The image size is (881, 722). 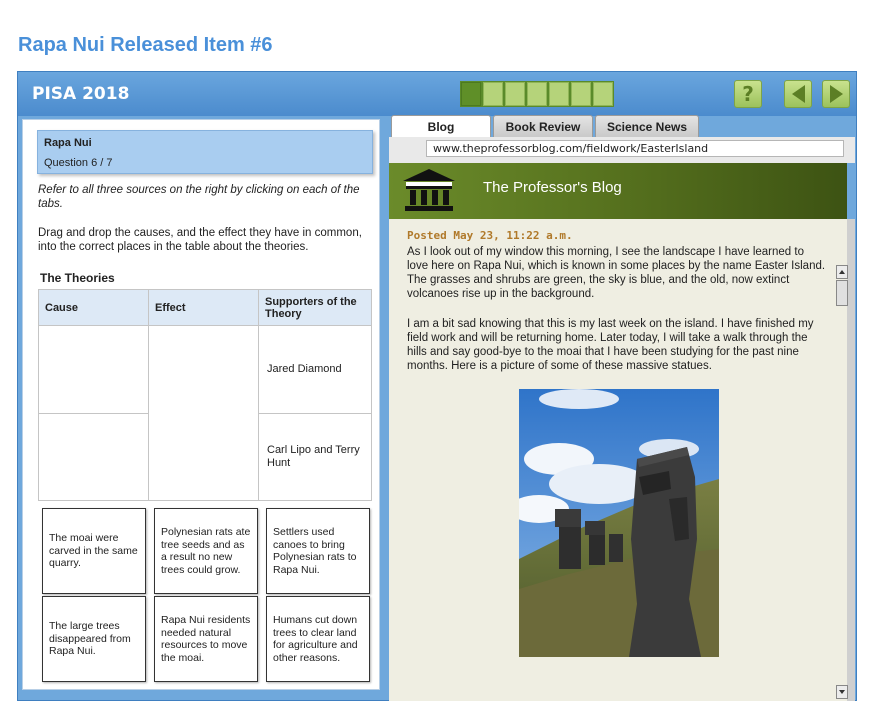 I want to click on scroll-down-button, so click(x=842, y=692).